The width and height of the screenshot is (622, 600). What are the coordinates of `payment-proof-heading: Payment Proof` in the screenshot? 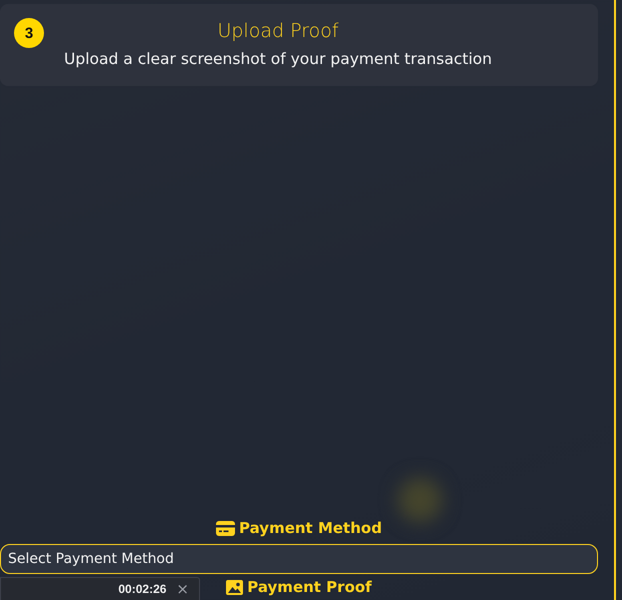 It's located at (309, 587).